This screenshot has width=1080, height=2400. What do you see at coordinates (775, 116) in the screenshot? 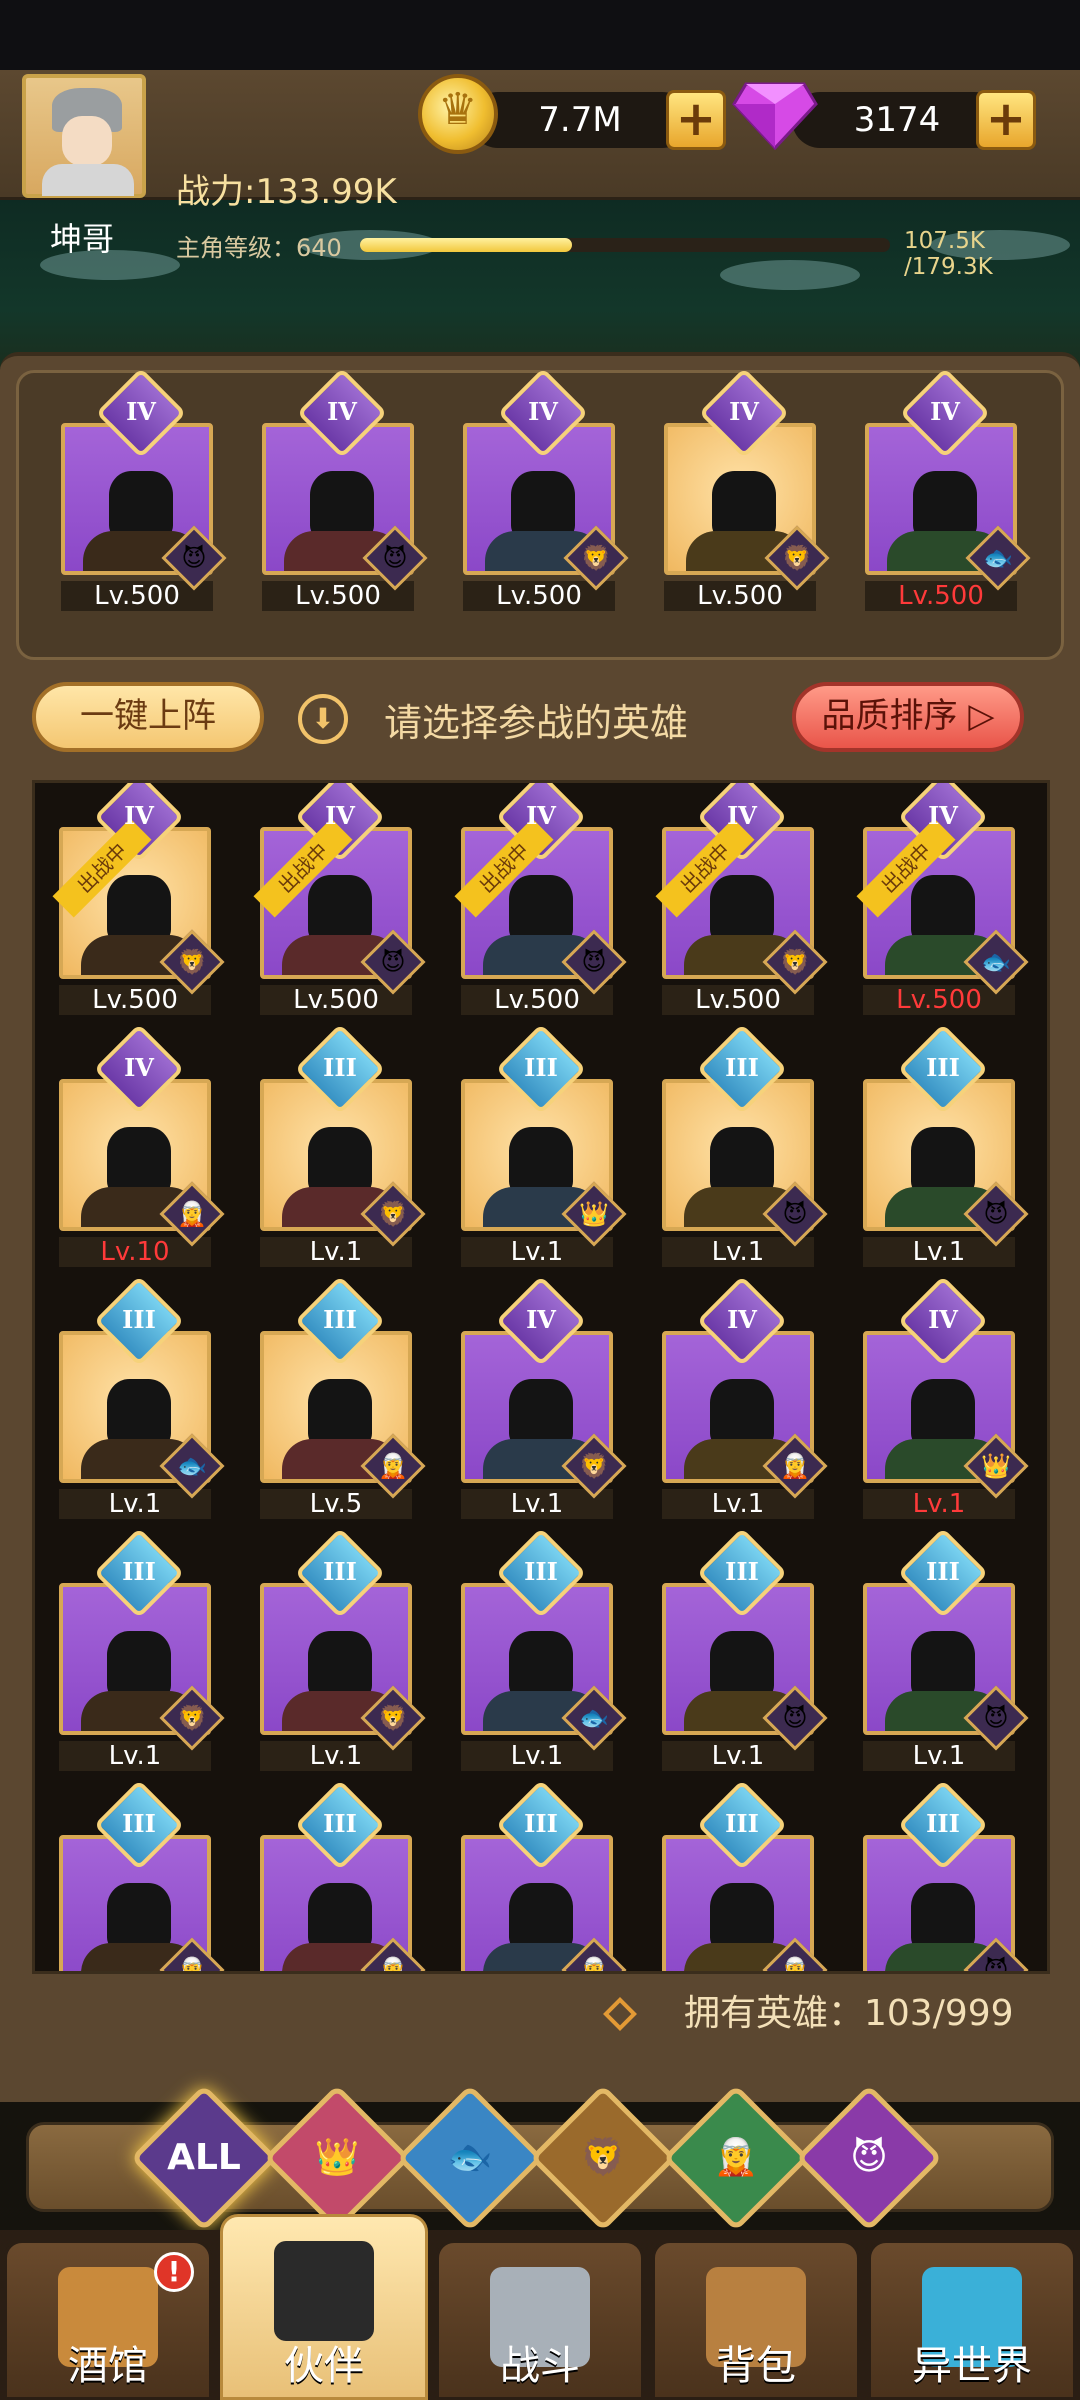
I see `gem-icon` at bounding box center [775, 116].